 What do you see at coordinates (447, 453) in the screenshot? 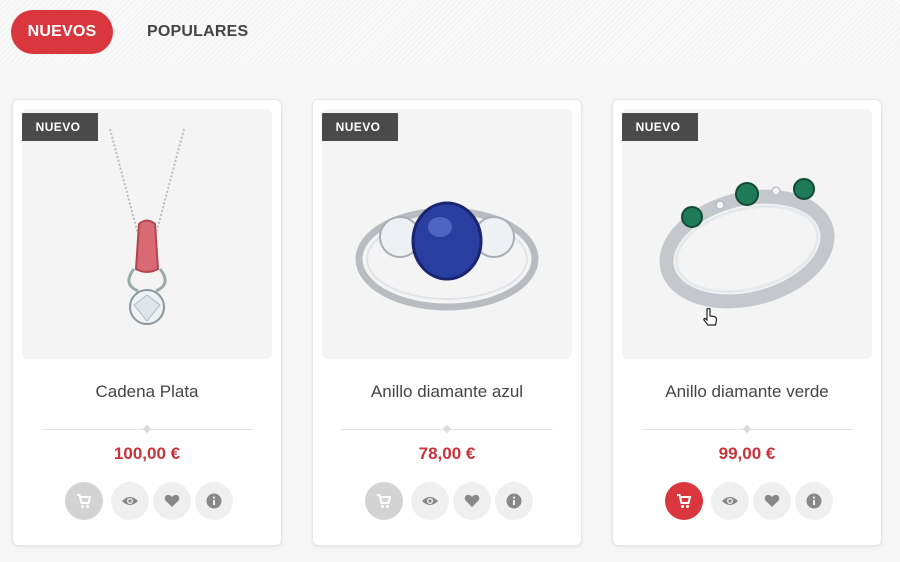
I see `product-price: 78,00 €` at bounding box center [447, 453].